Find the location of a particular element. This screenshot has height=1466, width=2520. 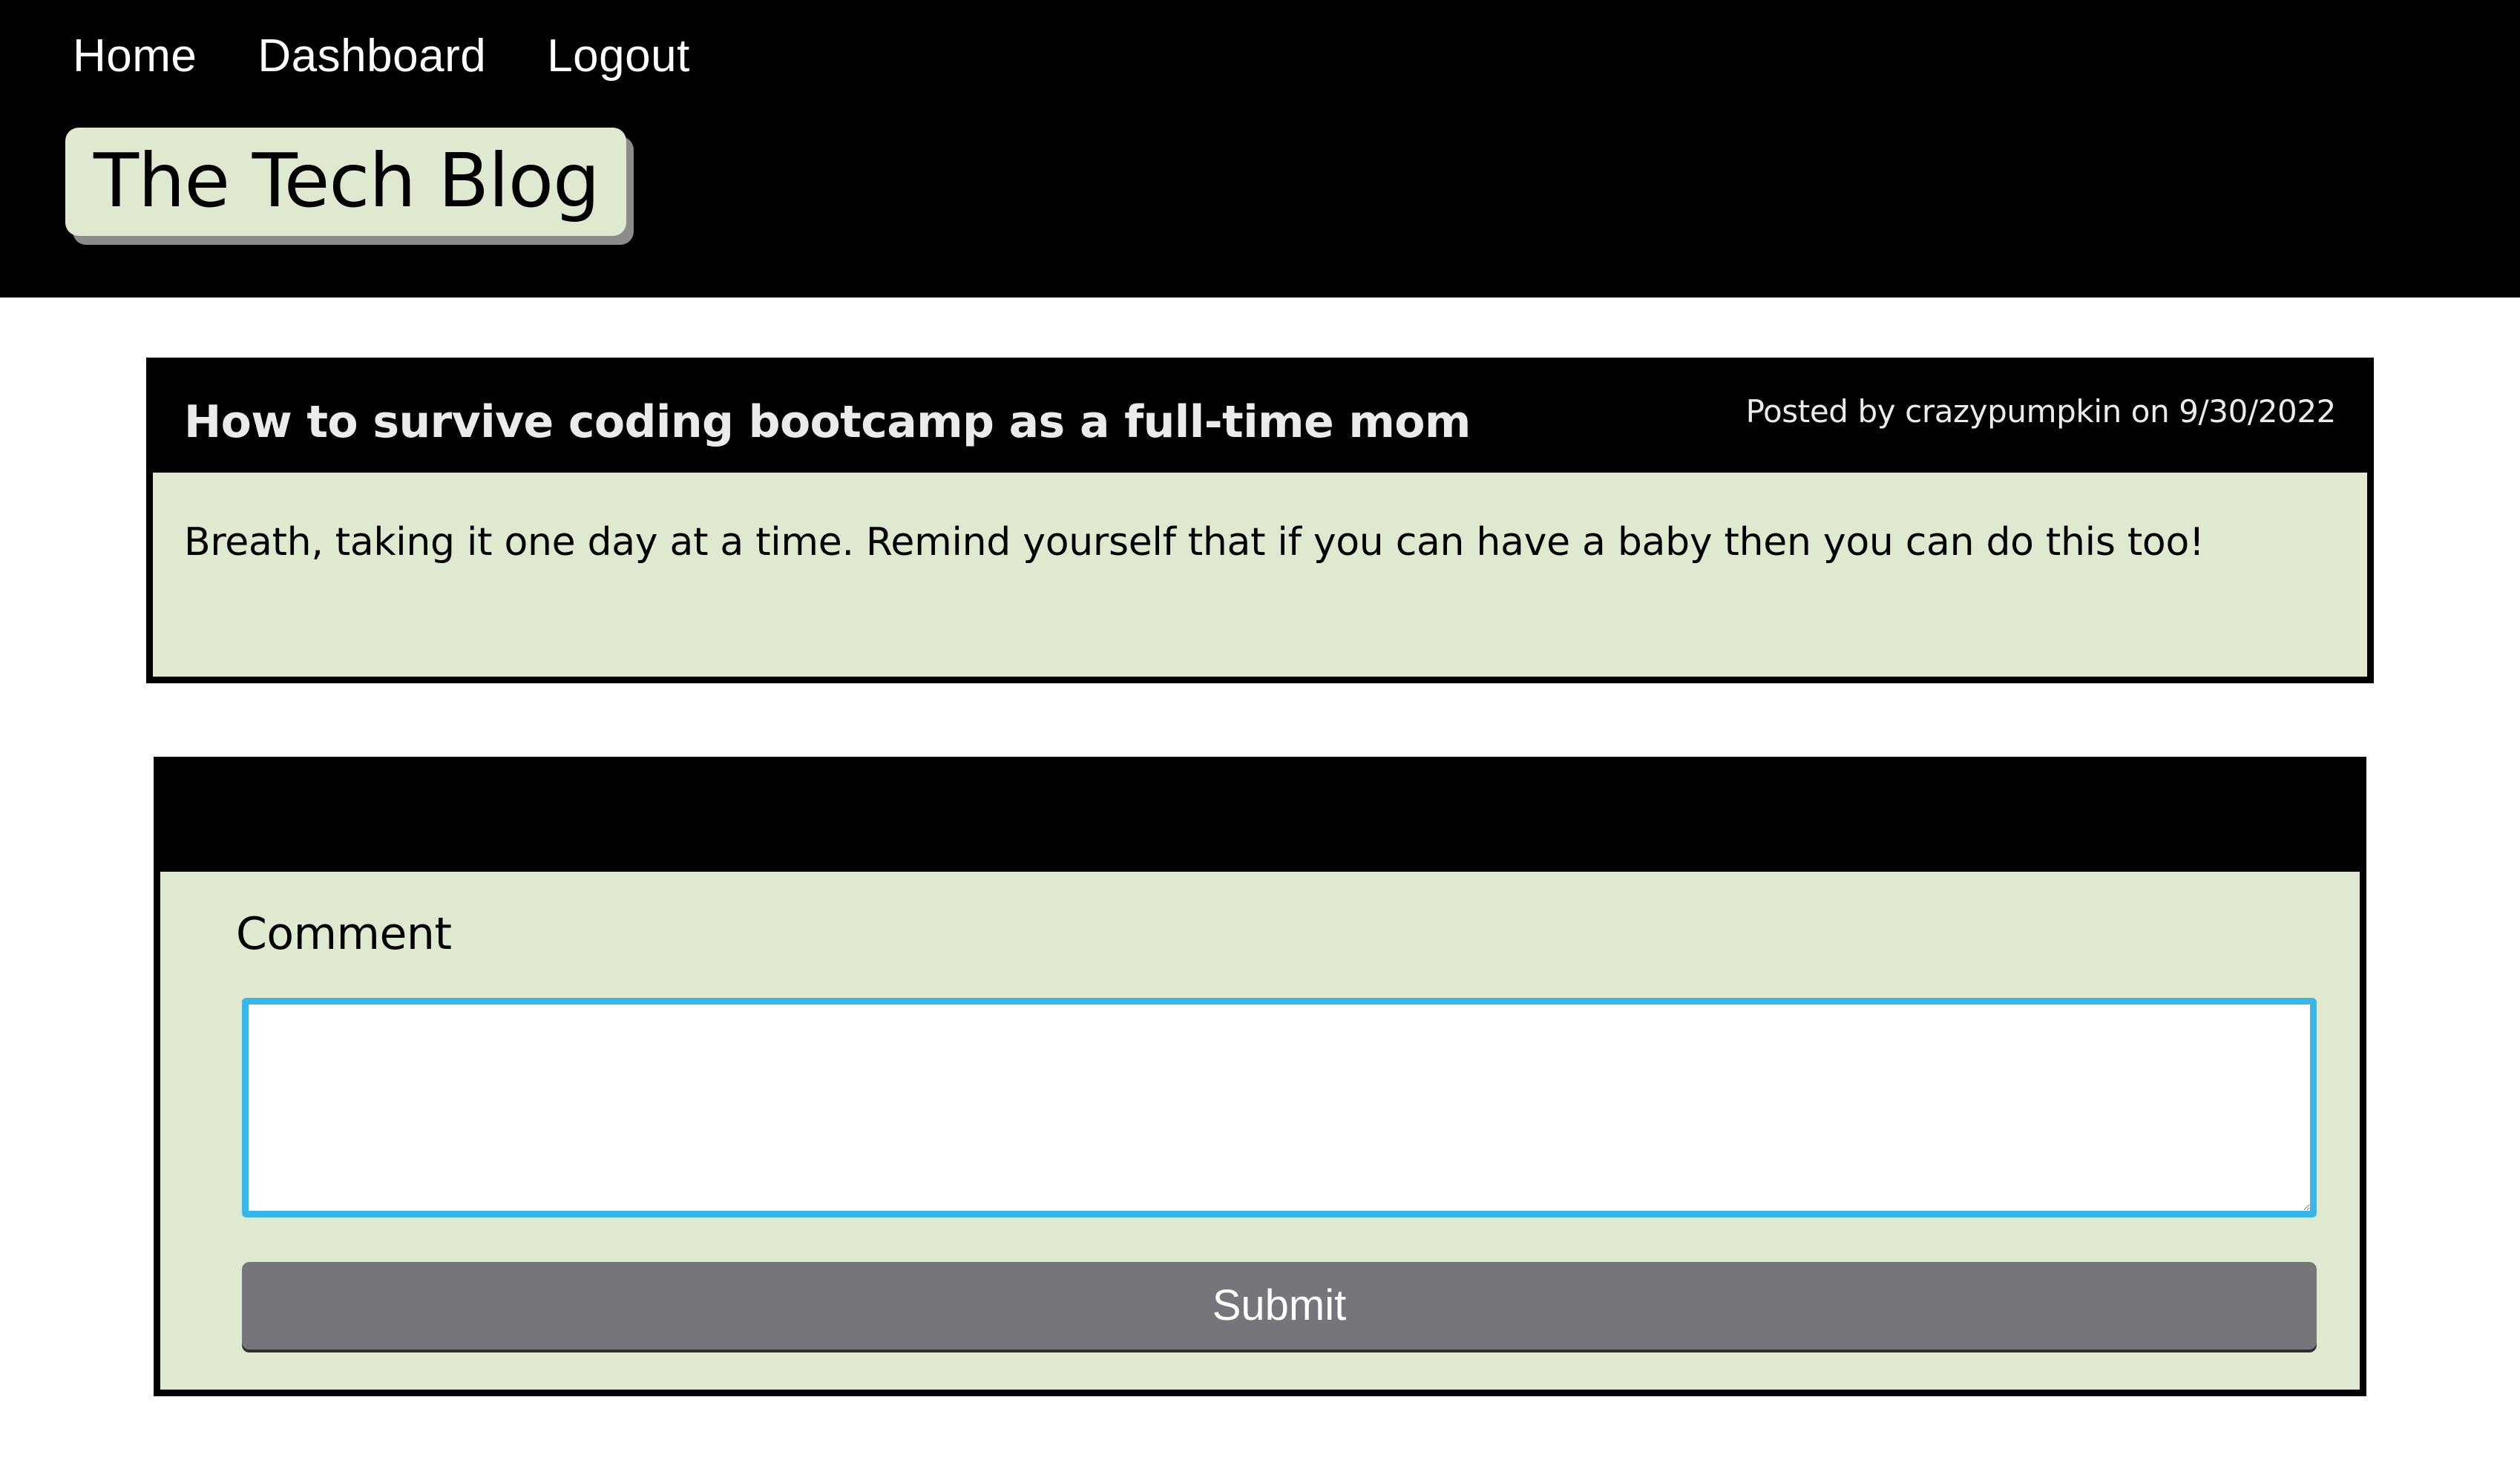

top-nav: Home Dashboard Logout is located at coordinates (382, 57).